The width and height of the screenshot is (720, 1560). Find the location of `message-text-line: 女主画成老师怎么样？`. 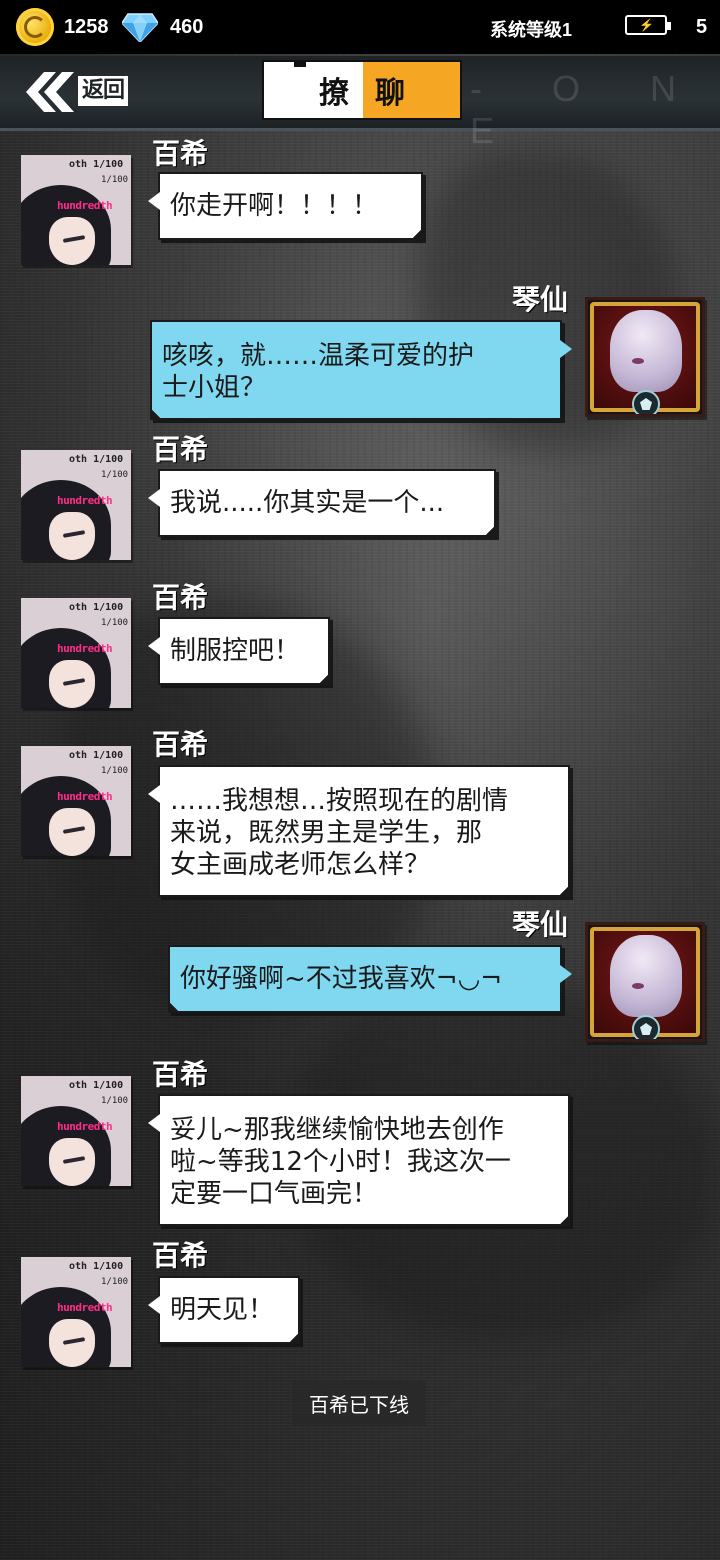

message-text-line: 女主画成老师怎么样？ is located at coordinates (300, 865).